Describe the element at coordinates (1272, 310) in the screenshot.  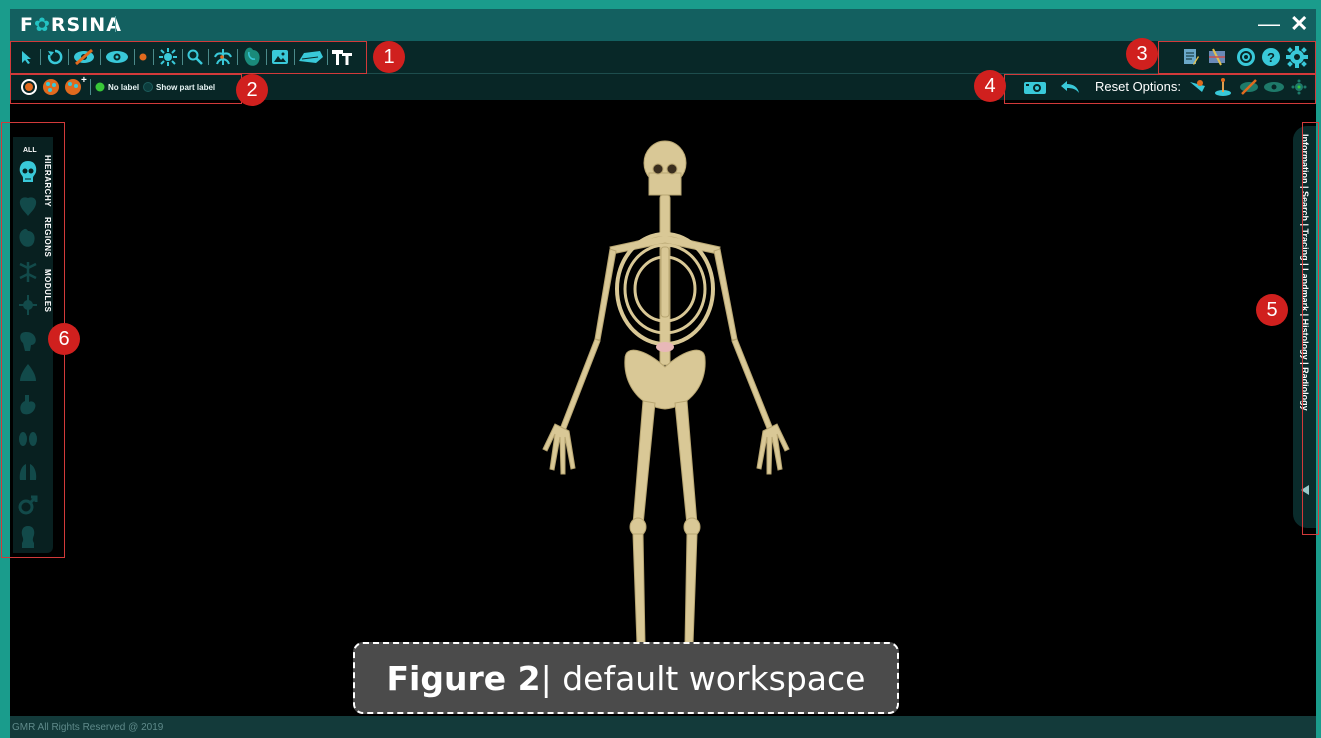
I see `badge-5: 5` at that location.